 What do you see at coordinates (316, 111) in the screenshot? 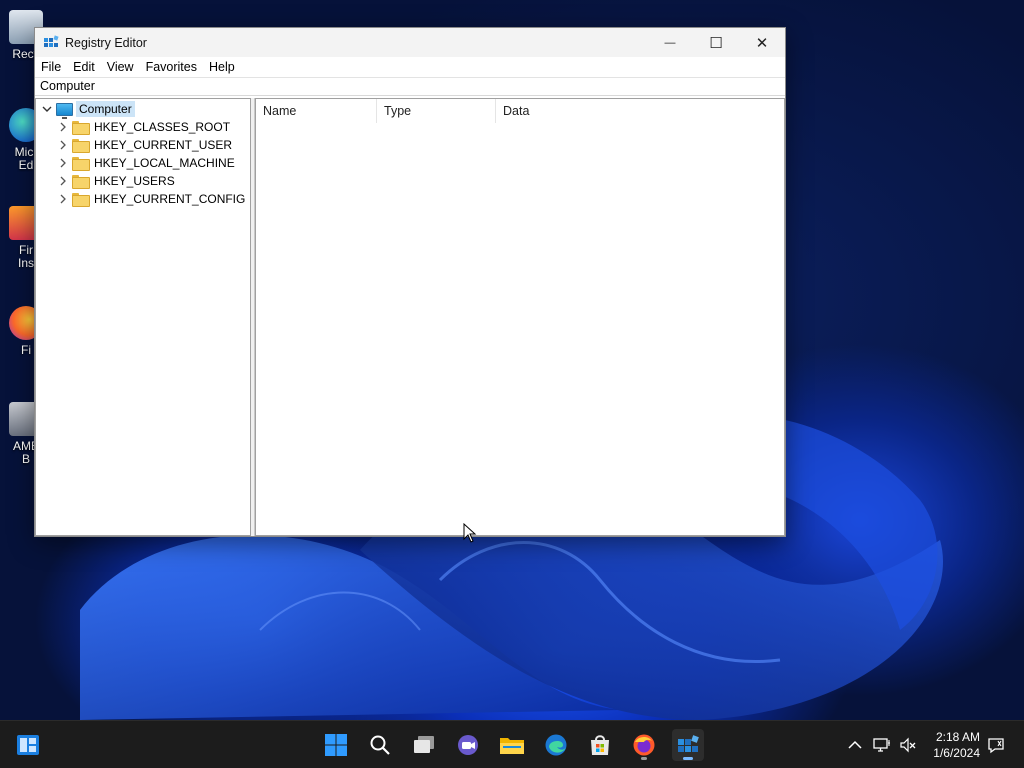
I see `column-header-name: Name` at bounding box center [316, 111].